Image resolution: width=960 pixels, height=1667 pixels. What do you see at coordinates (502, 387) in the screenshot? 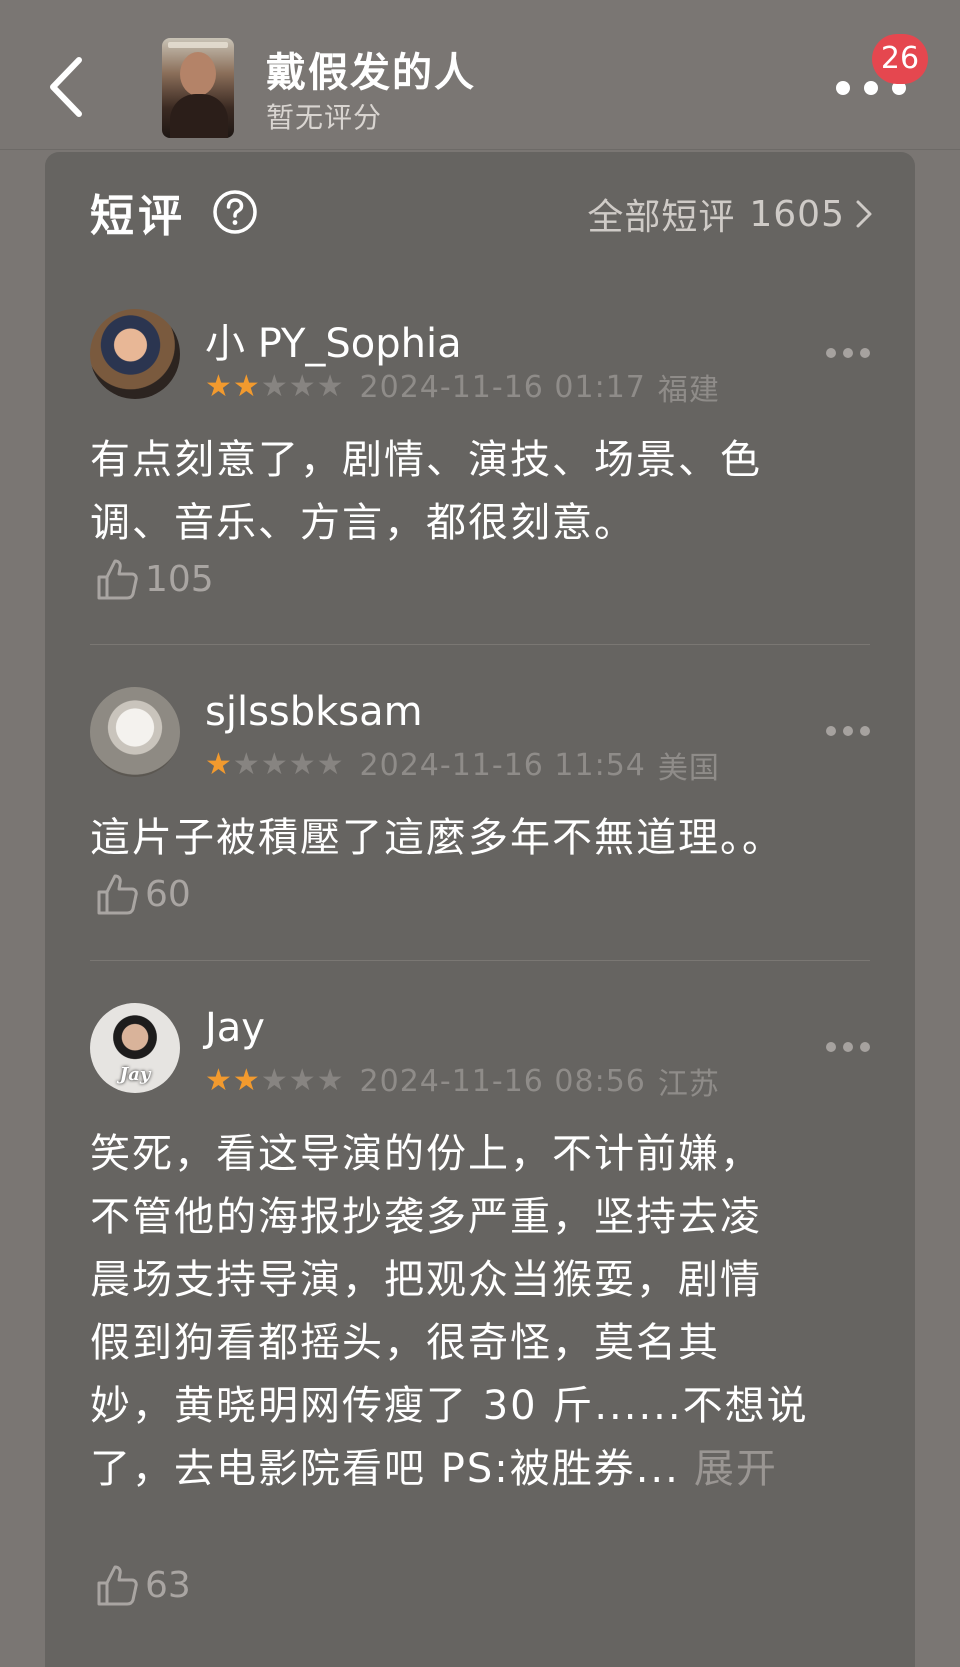
I see `review-datetime: 2024-11-16 01:17` at bounding box center [502, 387].